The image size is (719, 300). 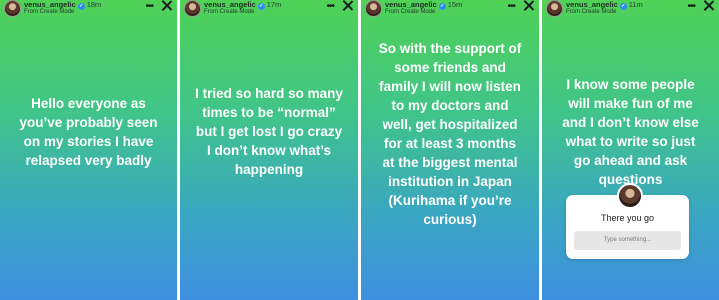 I want to click on story-header: venus_angelic ✓ 11m From Create Mode •••, so click(x=632, y=9).